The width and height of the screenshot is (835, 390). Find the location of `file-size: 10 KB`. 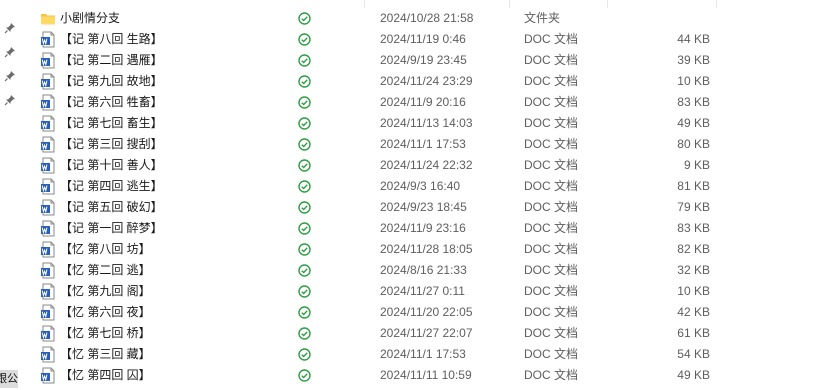

file-size: 10 KB is located at coordinates (693, 81).